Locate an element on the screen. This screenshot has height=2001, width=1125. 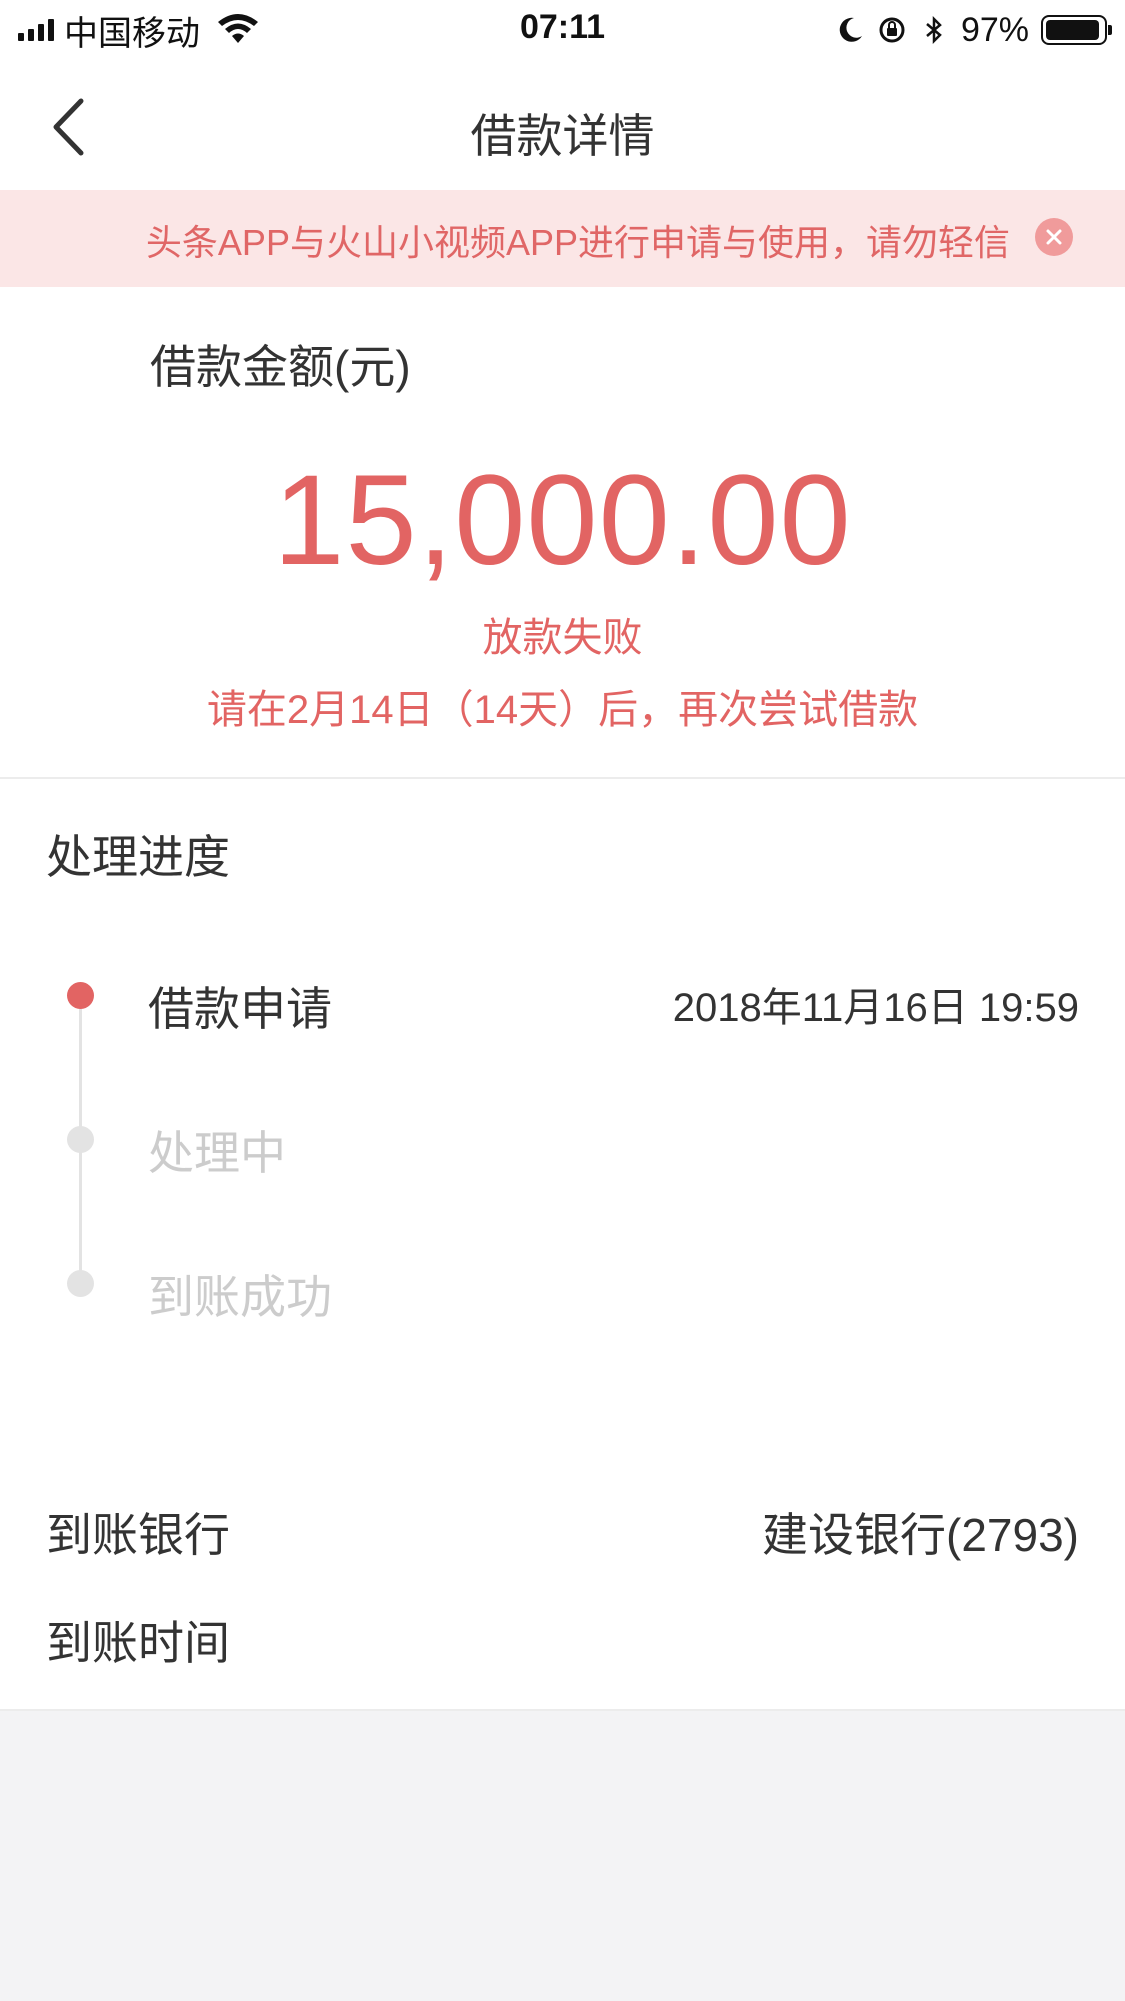
timeline-dot-success is located at coordinates (80, 1283).